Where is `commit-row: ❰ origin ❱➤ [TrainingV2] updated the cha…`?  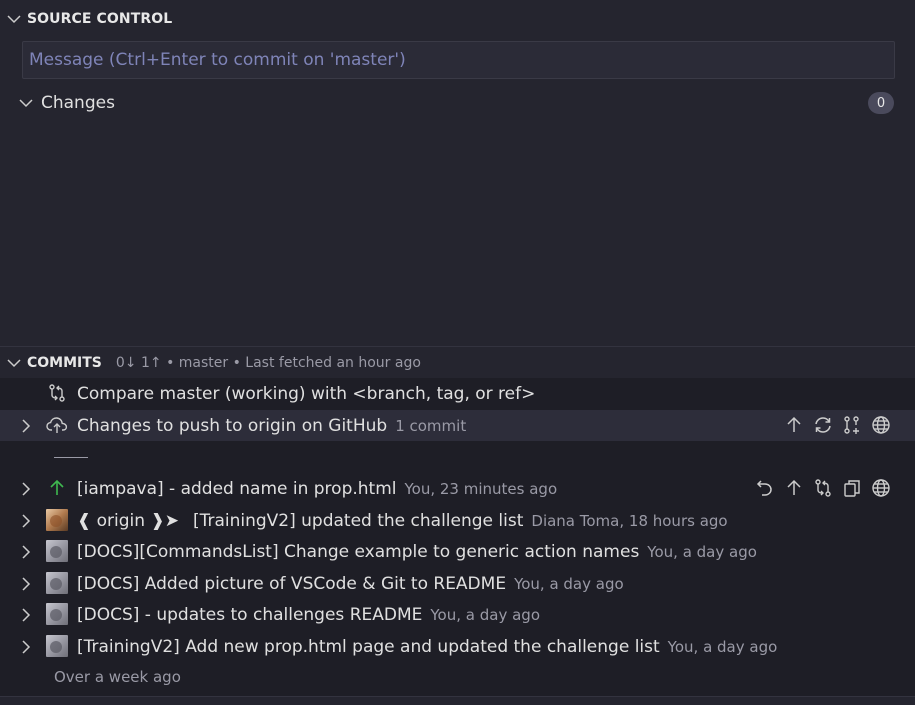 commit-row: ❰ origin ❱➤ [TrainingV2] updated the cha… is located at coordinates (457, 520).